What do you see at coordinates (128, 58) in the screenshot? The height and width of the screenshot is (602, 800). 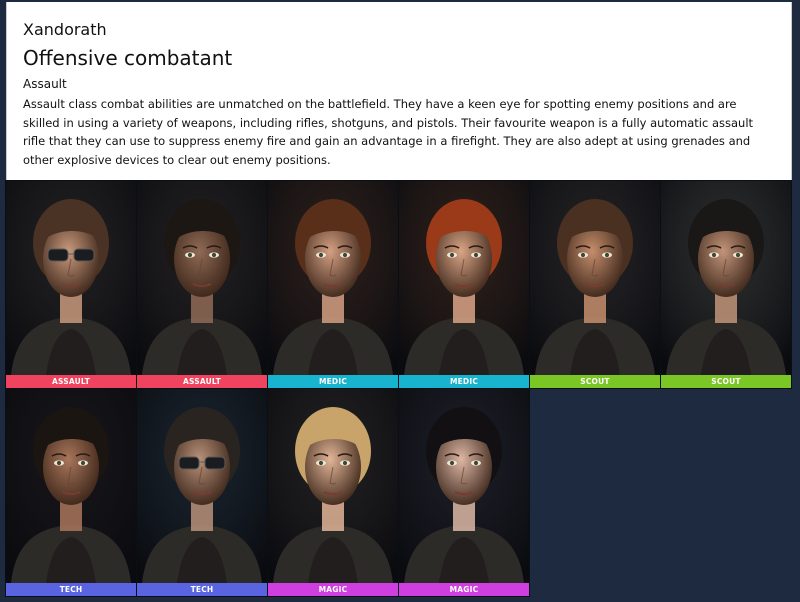 I see `page-title: Offensive combatant` at bounding box center [128, 58].